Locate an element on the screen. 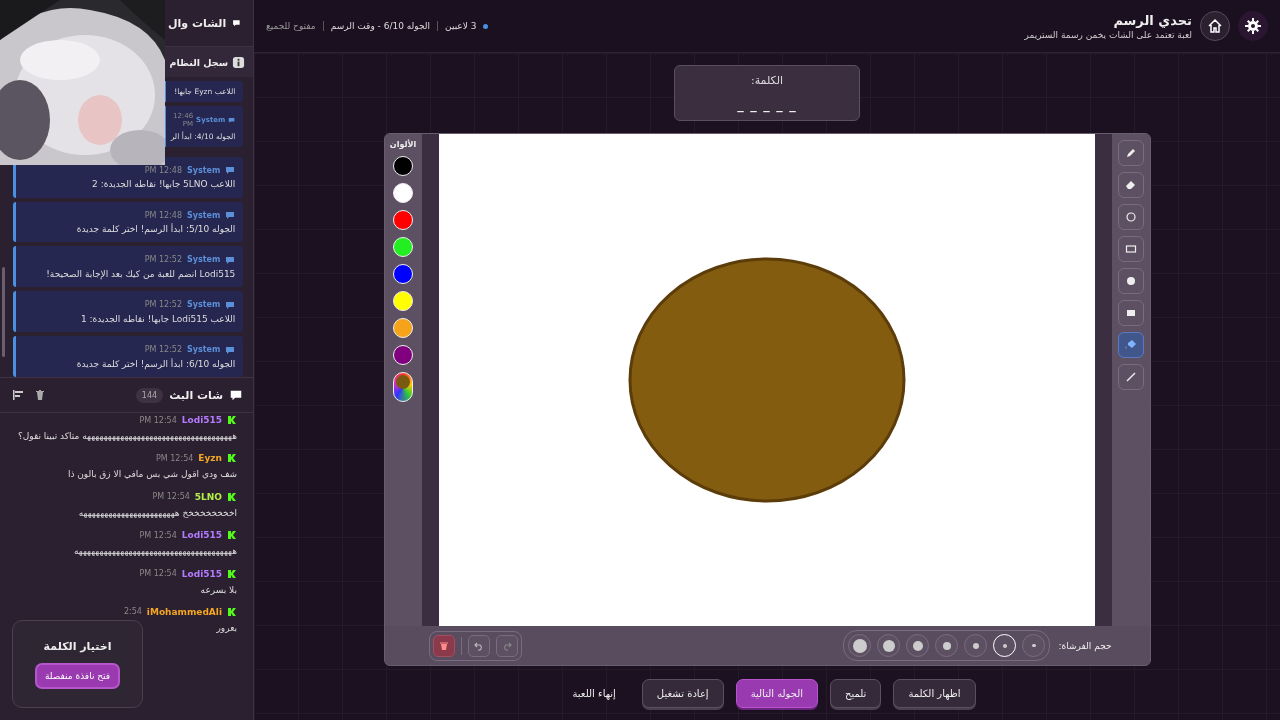  message-text: ههههههههههههههههههههههههههههههههههههههه is located at coordinates (154, 552).